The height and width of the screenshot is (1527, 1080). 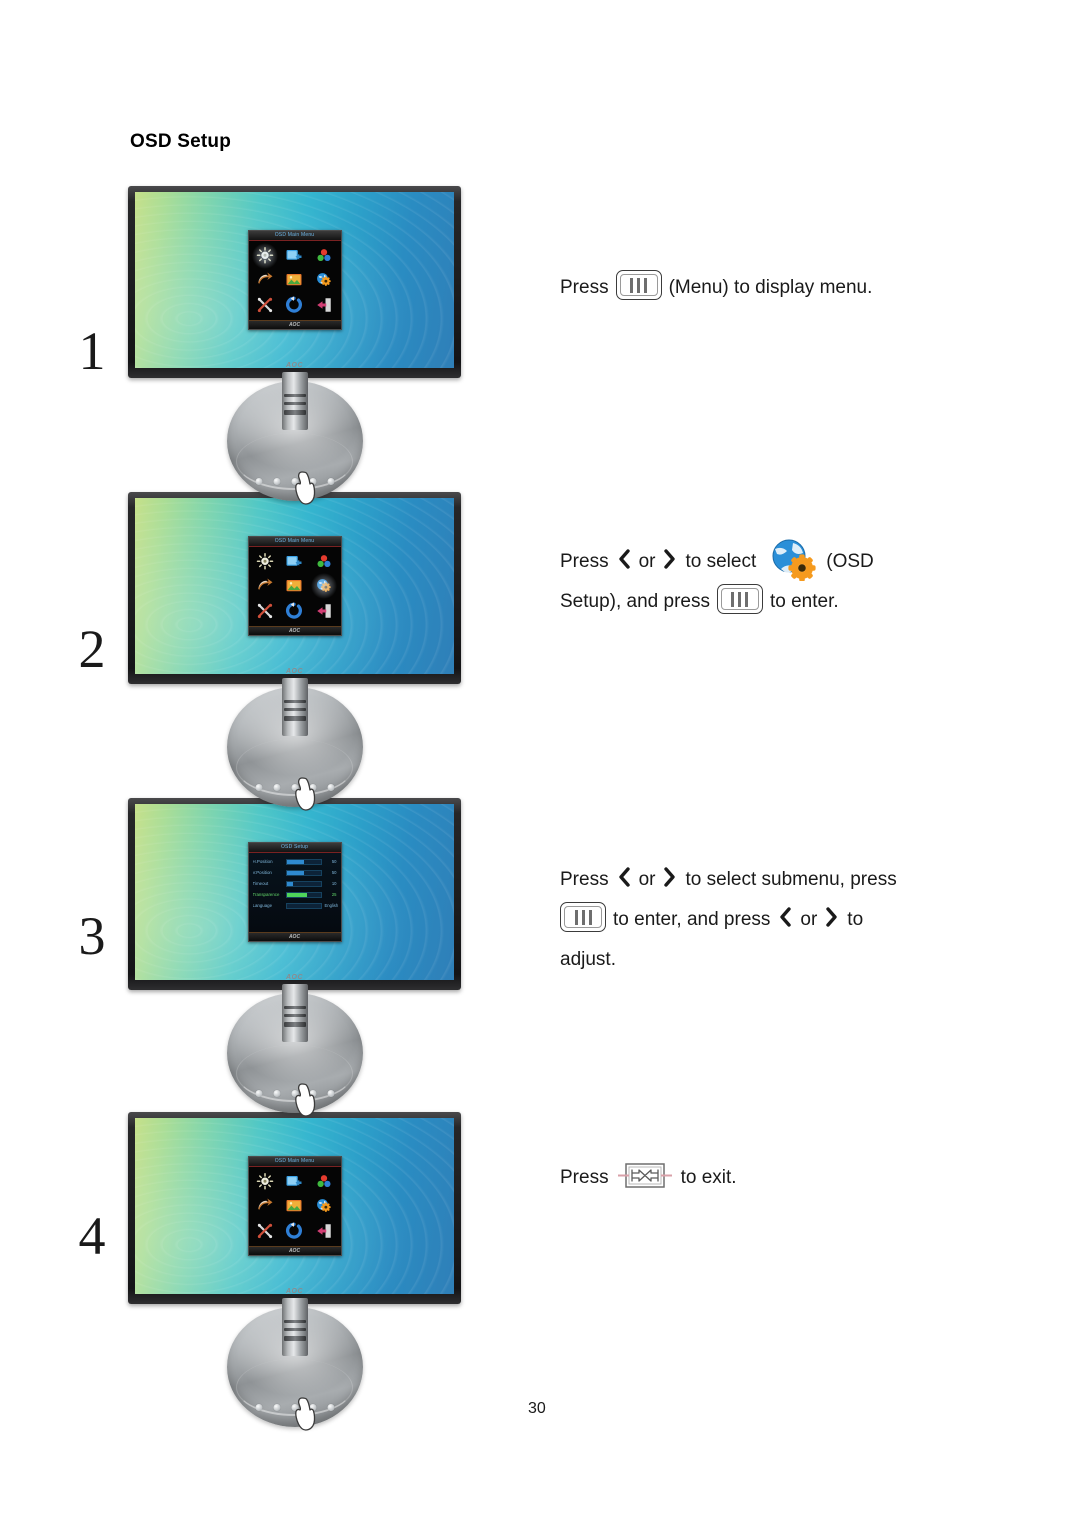 I want to click on osd-title-text: OSD Setup, so click(x=294, y=847).